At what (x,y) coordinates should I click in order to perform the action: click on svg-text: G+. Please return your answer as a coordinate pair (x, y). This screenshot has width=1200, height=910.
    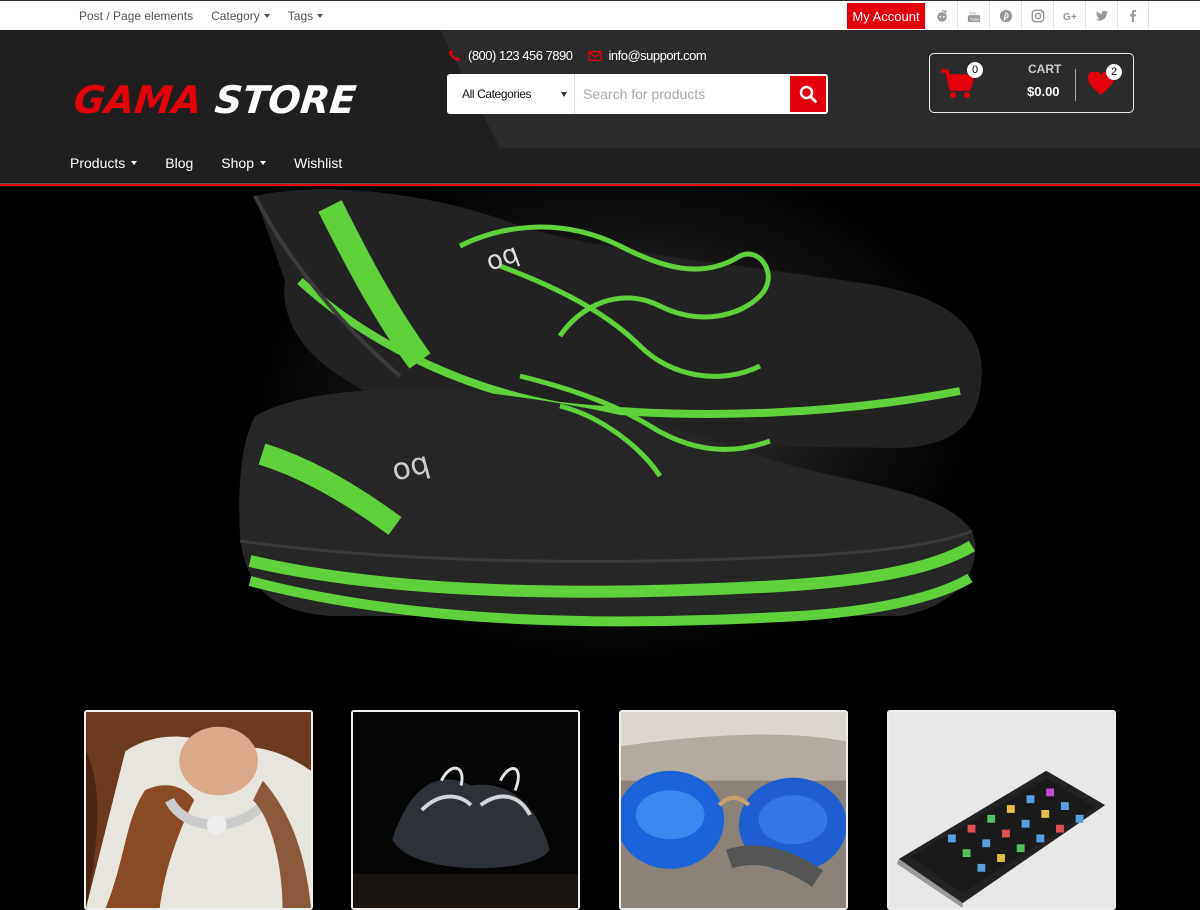
    Looking at the image, I should click on (1070, 17).